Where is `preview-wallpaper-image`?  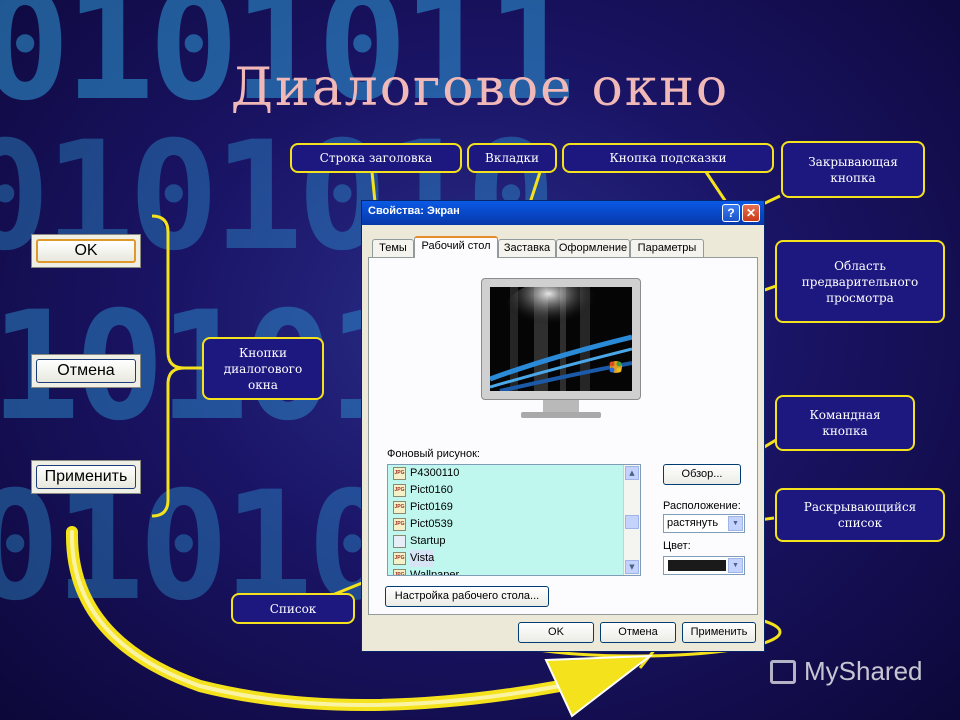 preview-wallpaper-image is located at coordinates (561, 339).